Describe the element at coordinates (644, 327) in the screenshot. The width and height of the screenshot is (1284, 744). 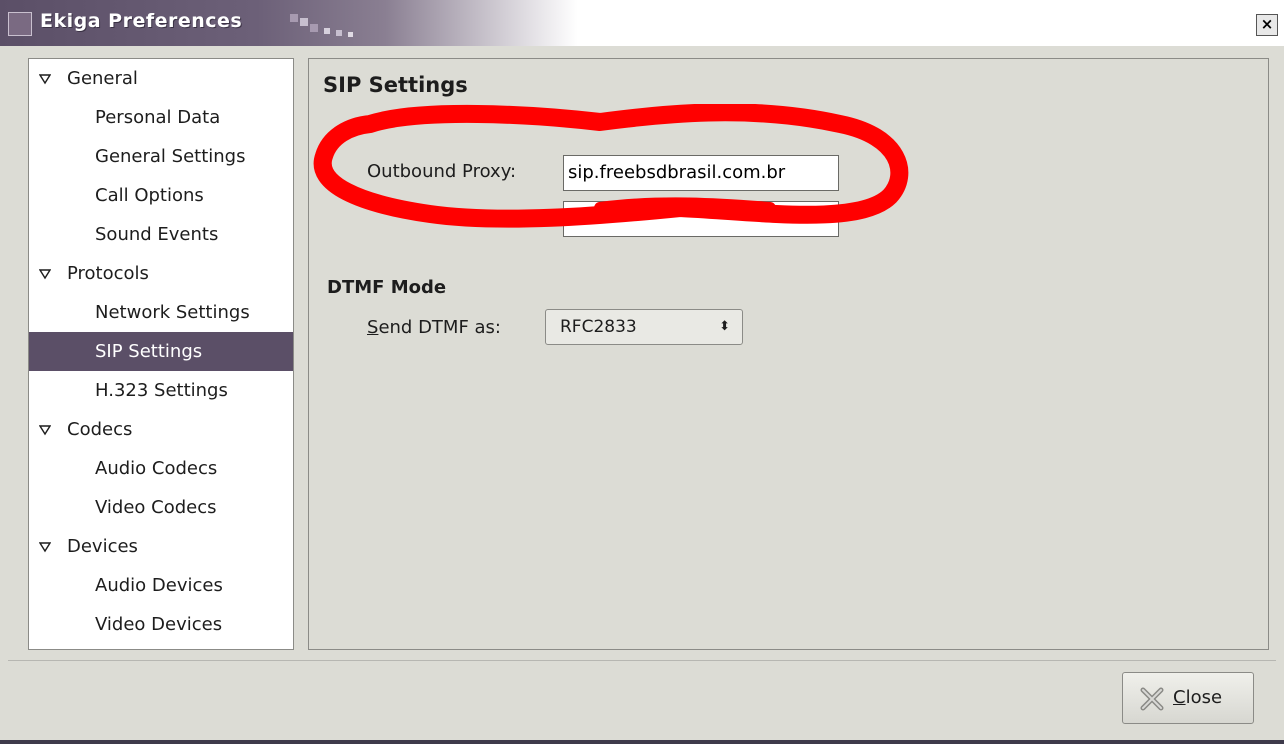
I see `dtmf-mode-select: RFC2833 ⬍` at that location.